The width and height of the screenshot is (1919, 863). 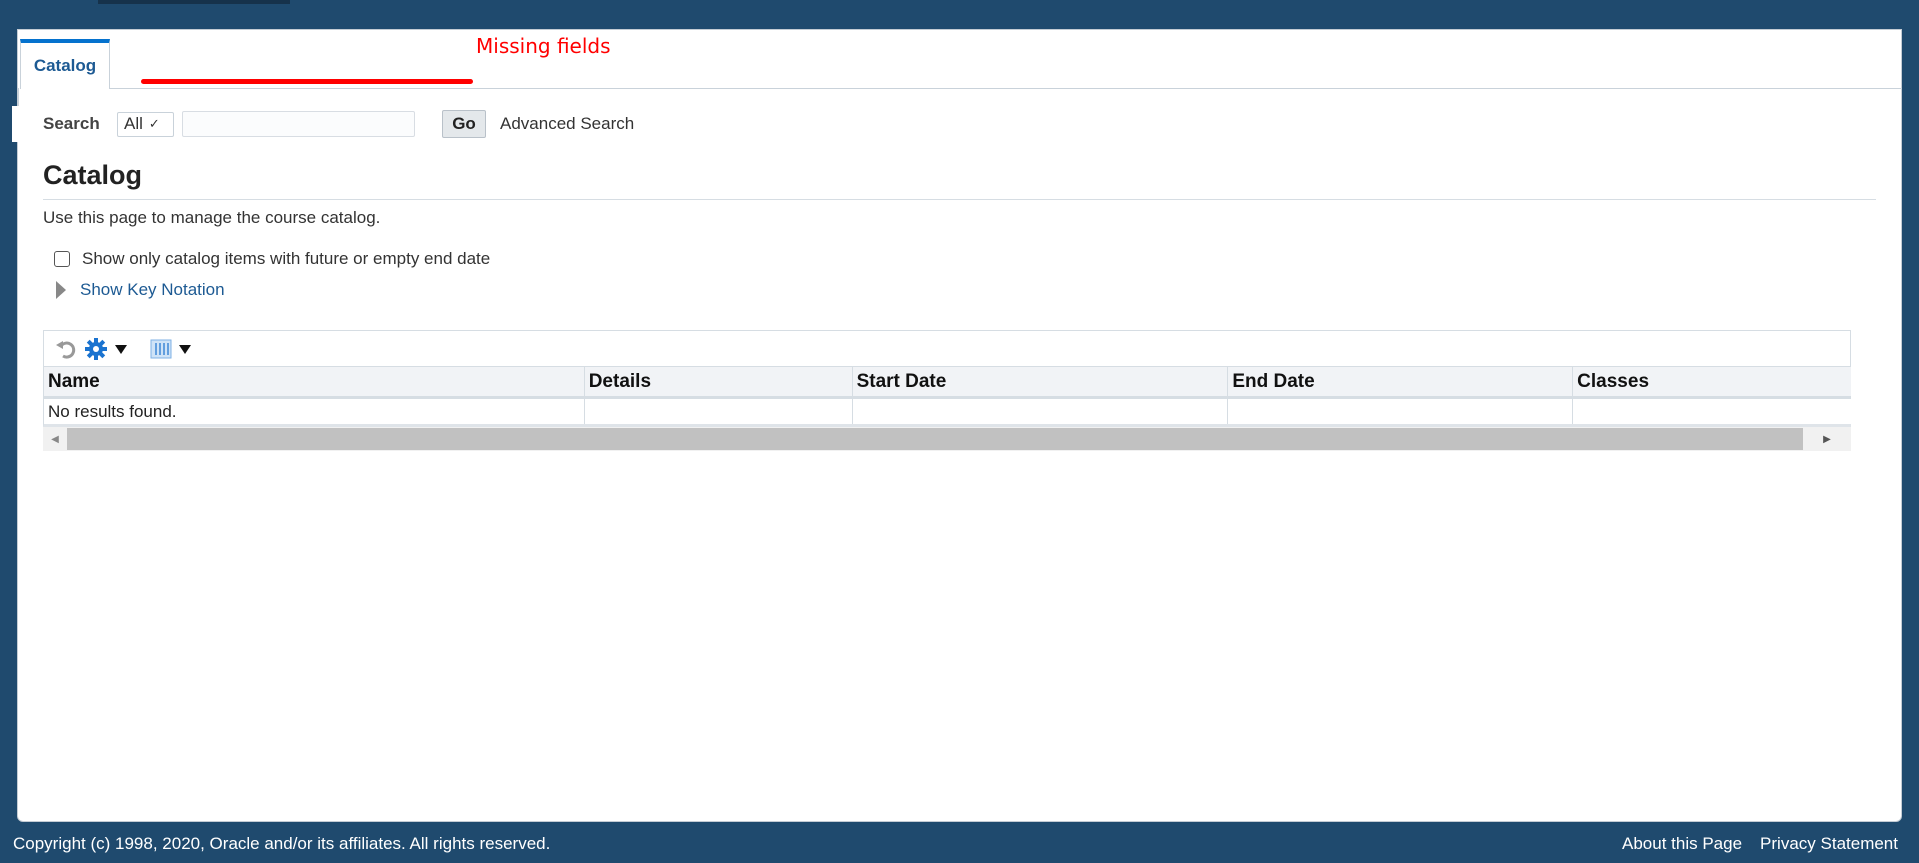 I want to click on horizontal-scrollbar: ◀ ▶, so click(x=947, y=439).